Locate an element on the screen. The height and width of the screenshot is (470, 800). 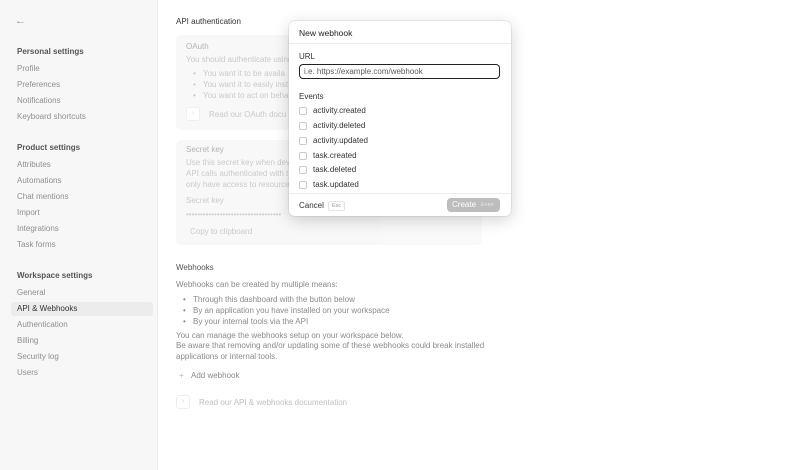
back-arrow-icon: ← is located at coordinates (22, 21).